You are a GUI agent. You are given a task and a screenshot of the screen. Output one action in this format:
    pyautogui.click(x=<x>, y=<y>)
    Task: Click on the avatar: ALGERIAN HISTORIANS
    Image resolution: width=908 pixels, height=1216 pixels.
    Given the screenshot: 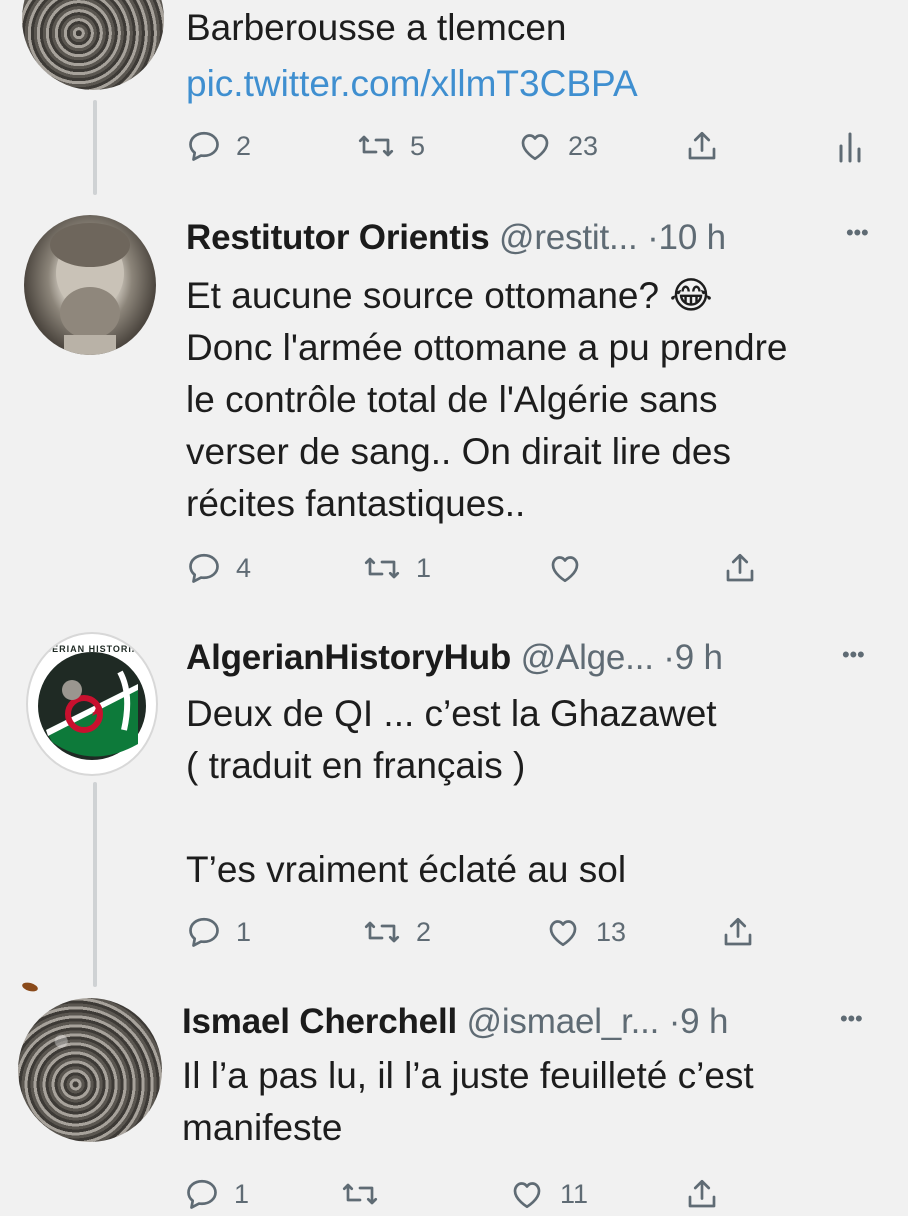 What is the action you would take?
    pyautogui.click(x=92, y=704)
    